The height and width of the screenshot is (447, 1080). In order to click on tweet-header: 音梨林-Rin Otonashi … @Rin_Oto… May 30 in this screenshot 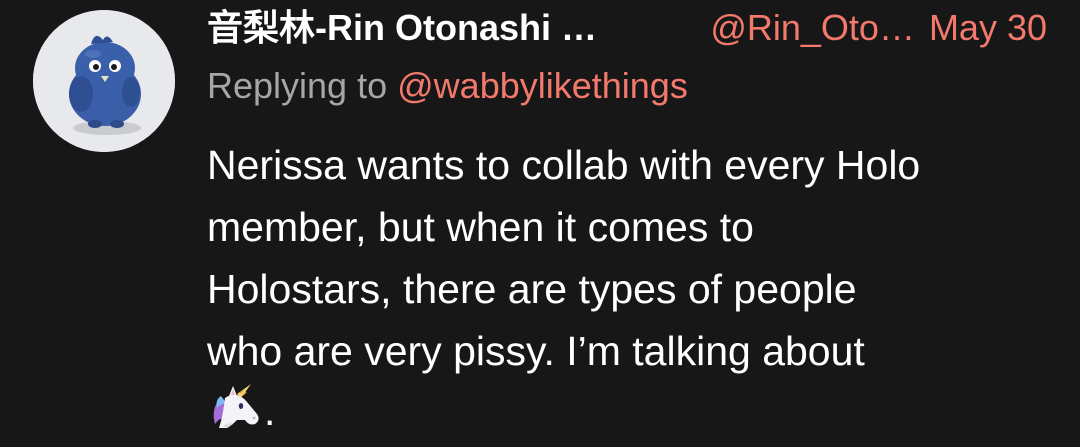, I will do `click(632, 28)`.